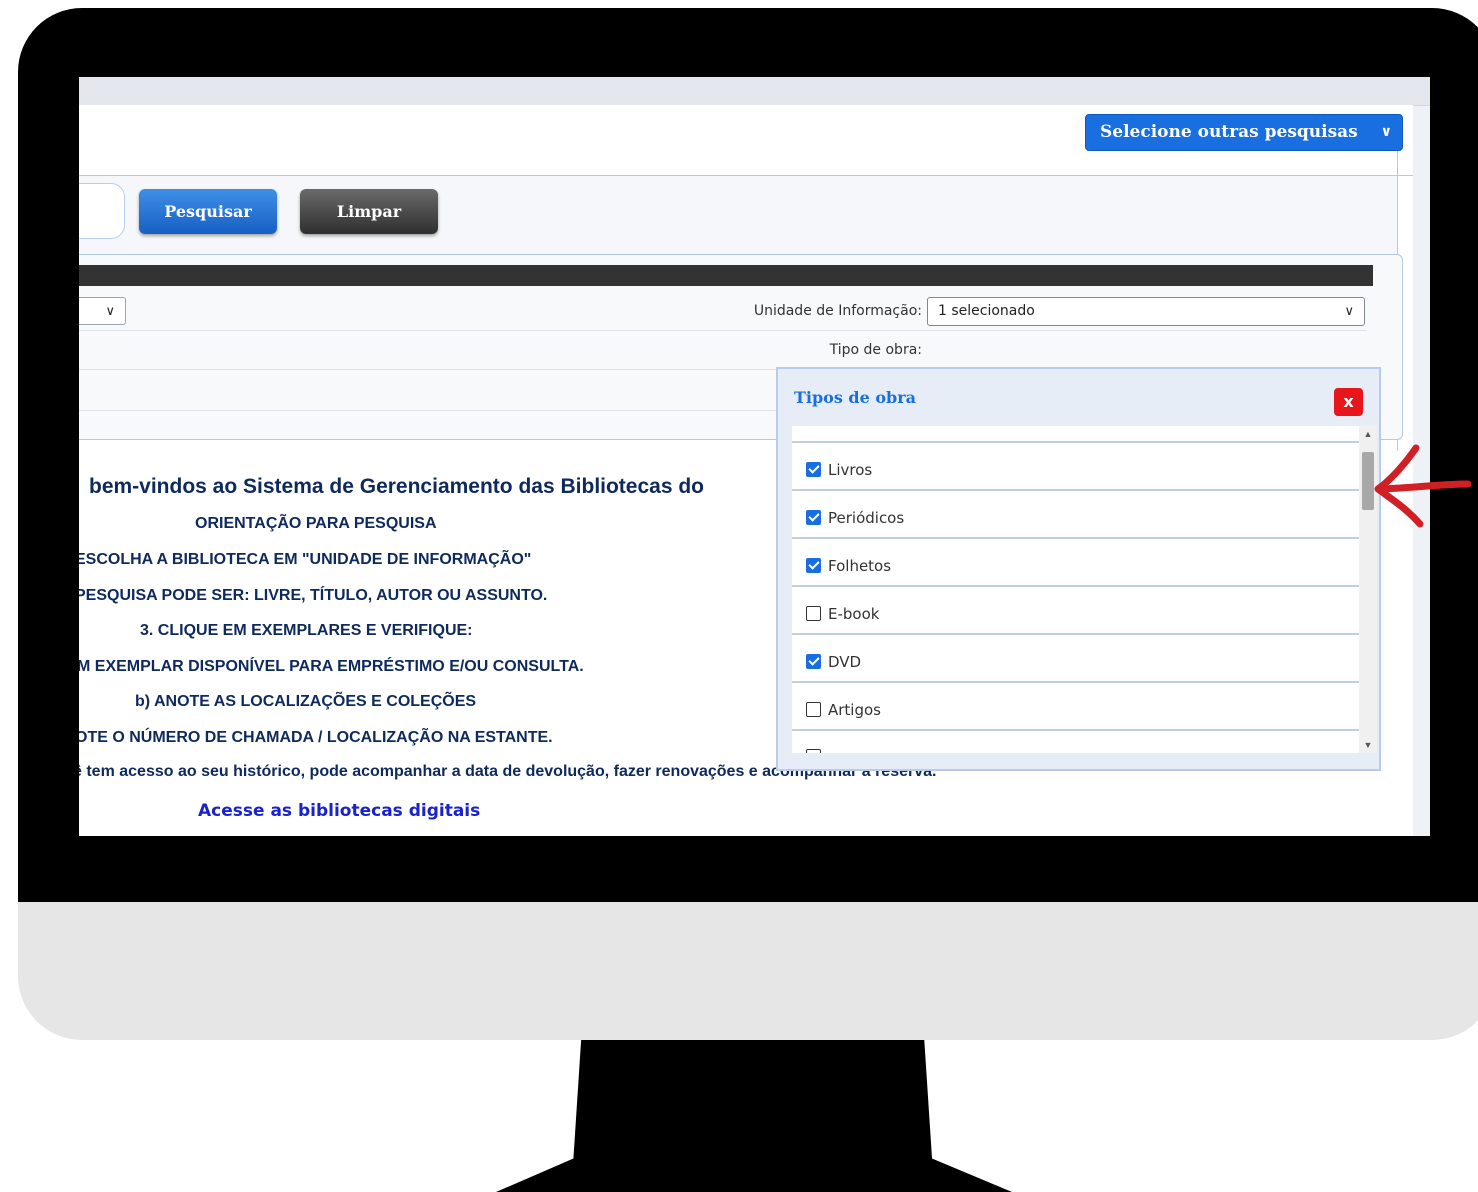 The width and height of the screenshot is (1478, 1192). What do you see at coordinates (726, 275) in the screenshot?
I see `filters-header-bar` at bounding box center [726, 275].